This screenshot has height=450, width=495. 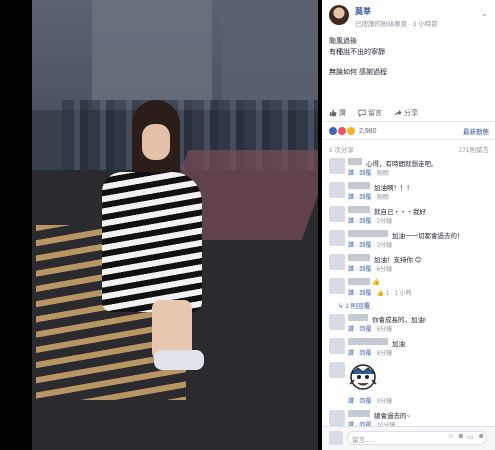 What do you see at coordinates (357, 52) in the screenshot?
I see `post-line: 有種說不出的寧靜` at bounding box center [357, 52].